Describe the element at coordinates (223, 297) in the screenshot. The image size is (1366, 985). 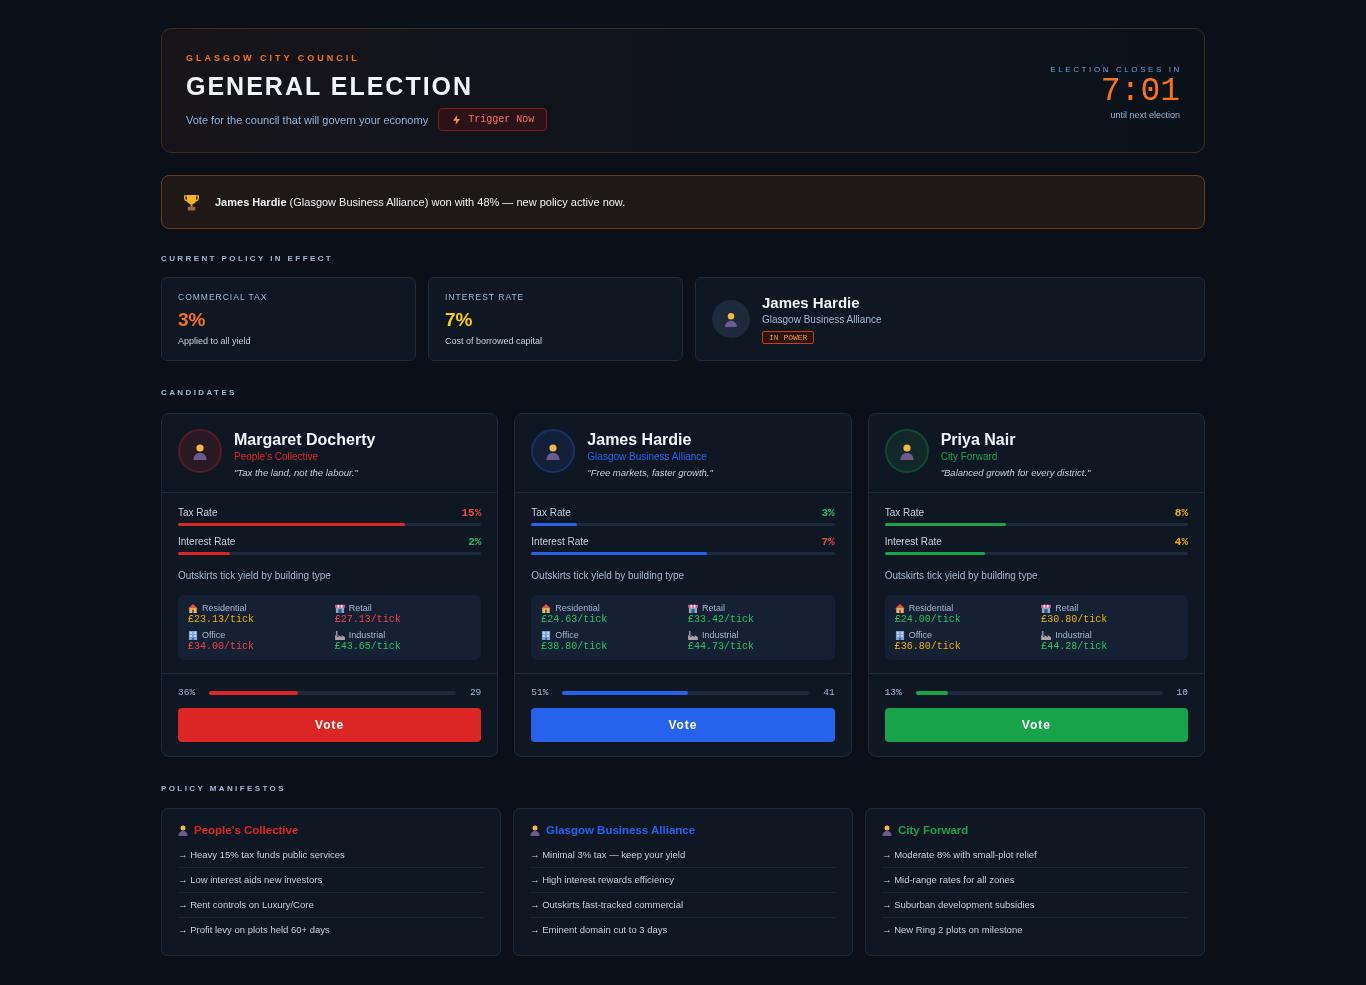
I see `policy-label: COMMERCIAL TAX` at that location.